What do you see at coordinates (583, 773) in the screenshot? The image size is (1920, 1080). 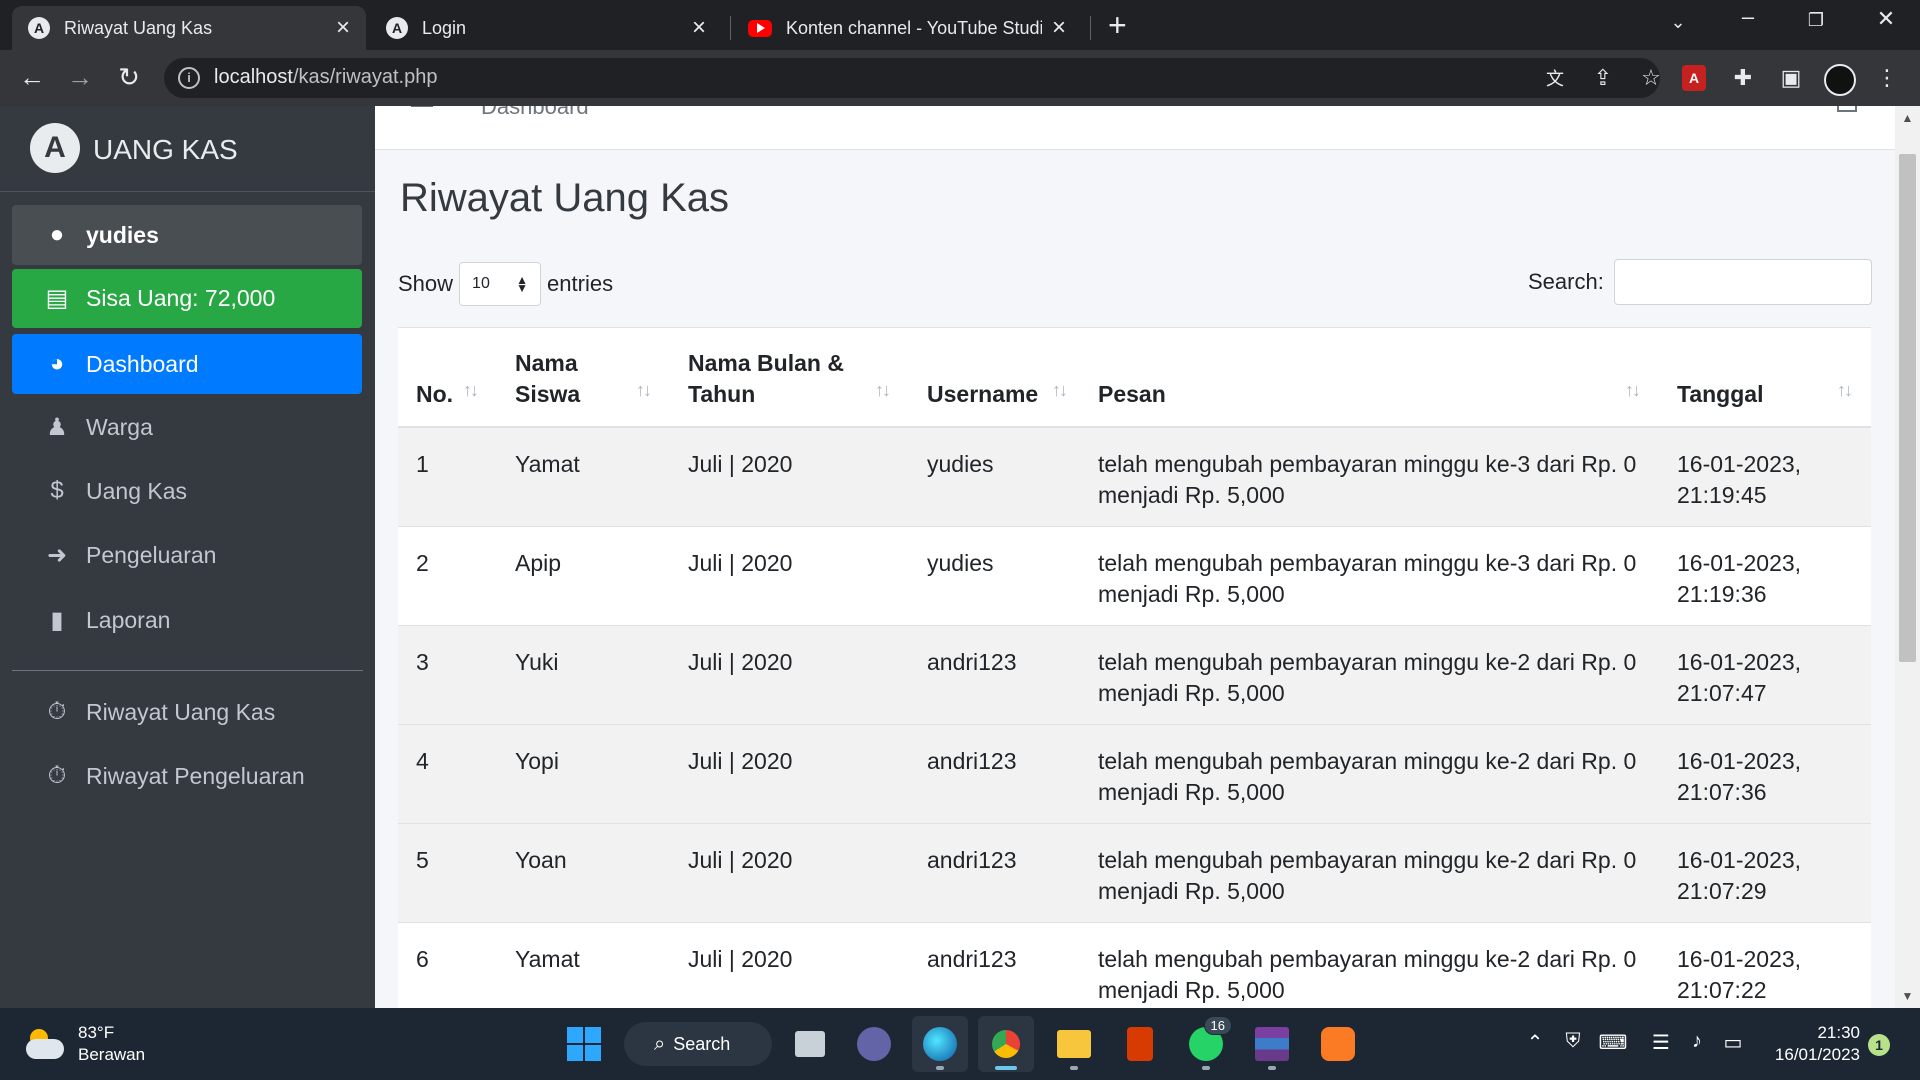 I see `cell-nama-siswa: Yopi` at bounding box center [583, 773].